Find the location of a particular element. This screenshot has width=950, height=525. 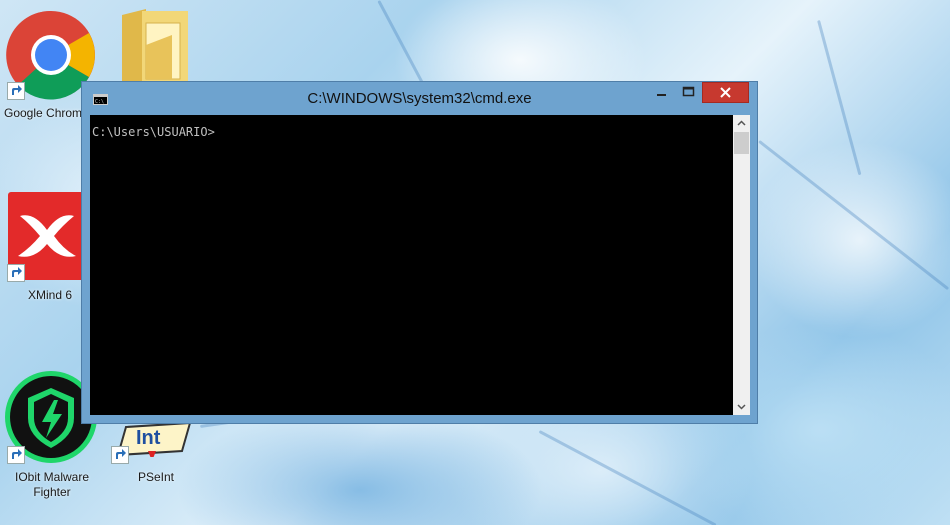

minimize-button is located at coordinates (661, 92).